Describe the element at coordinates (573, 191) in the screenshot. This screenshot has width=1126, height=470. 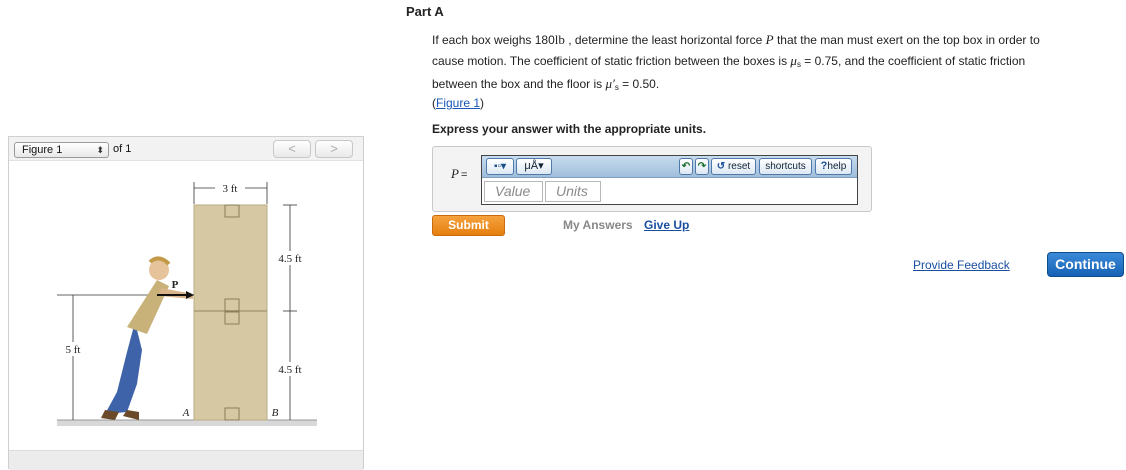
I see `units-input: Units` at that location.